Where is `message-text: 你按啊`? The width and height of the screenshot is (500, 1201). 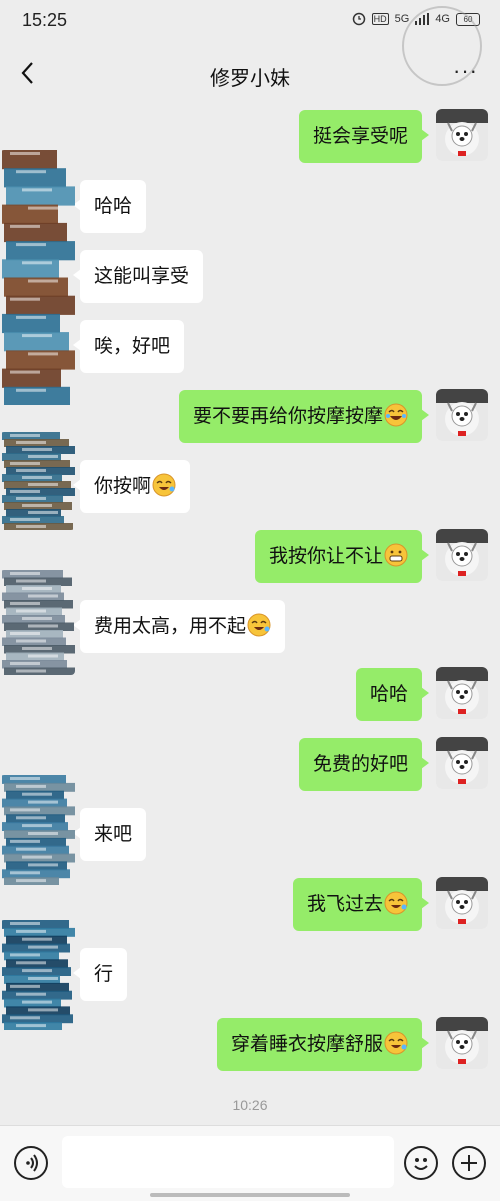
message-text: 你按啊 is located at coordinates (123, 486).